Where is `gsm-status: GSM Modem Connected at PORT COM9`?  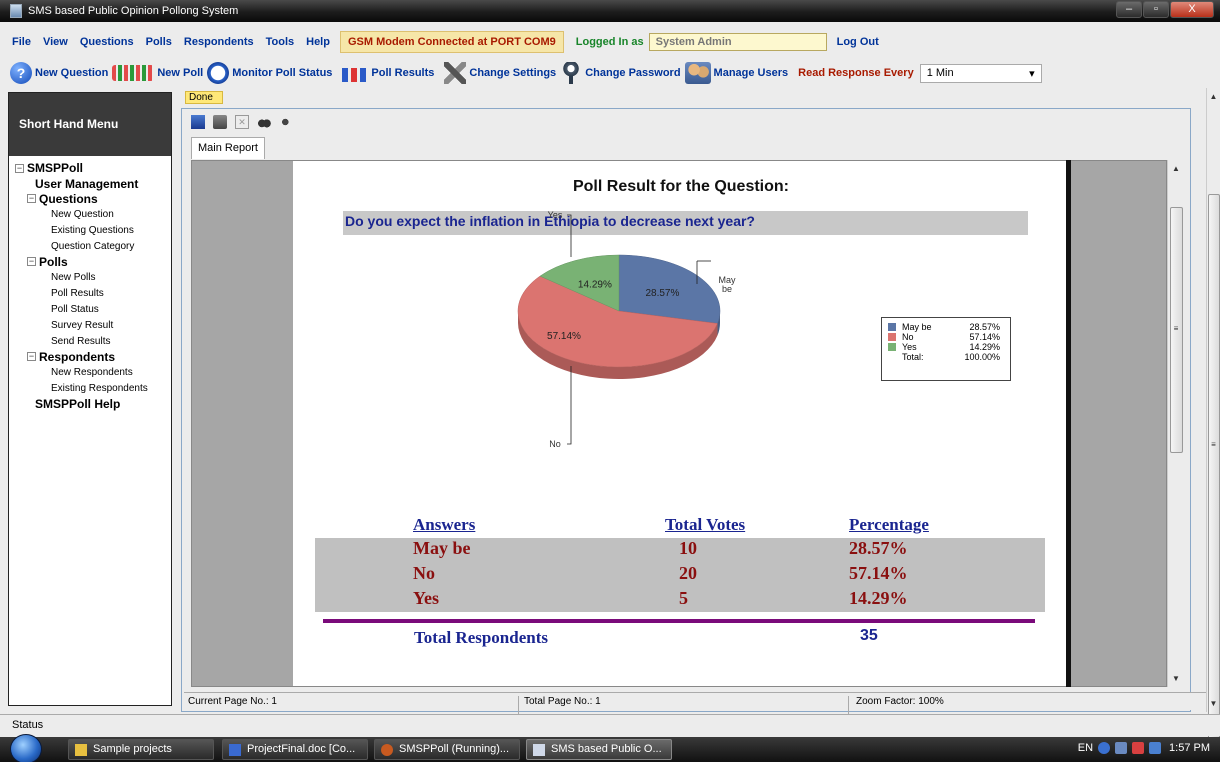
gsm-status: GSM Modem Connected at PORT COM9 is located at coordinates (451, 42).